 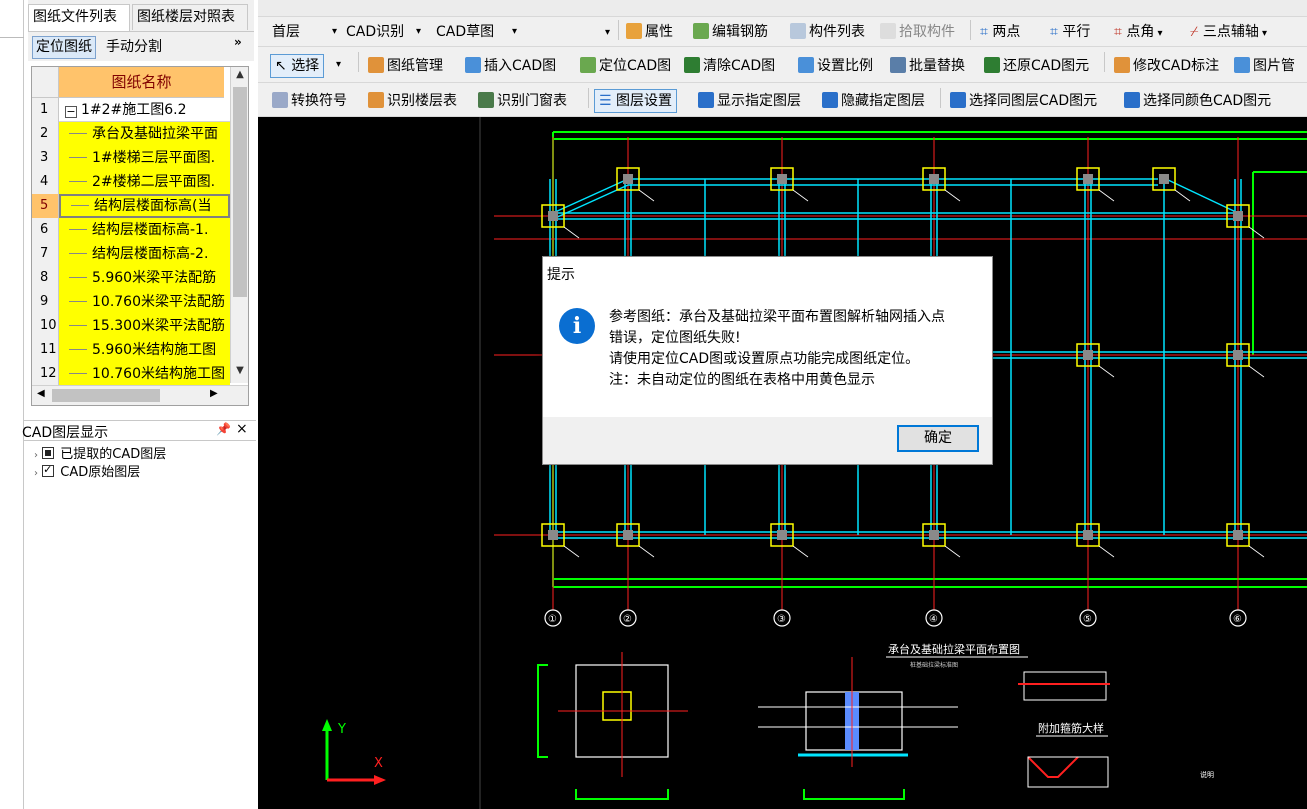 What do you see at coordinates (1138, 32) in the screenshot?
I see `point-angle-button: ⌗ 点角 ▾` at bounding box center [1138, 32].